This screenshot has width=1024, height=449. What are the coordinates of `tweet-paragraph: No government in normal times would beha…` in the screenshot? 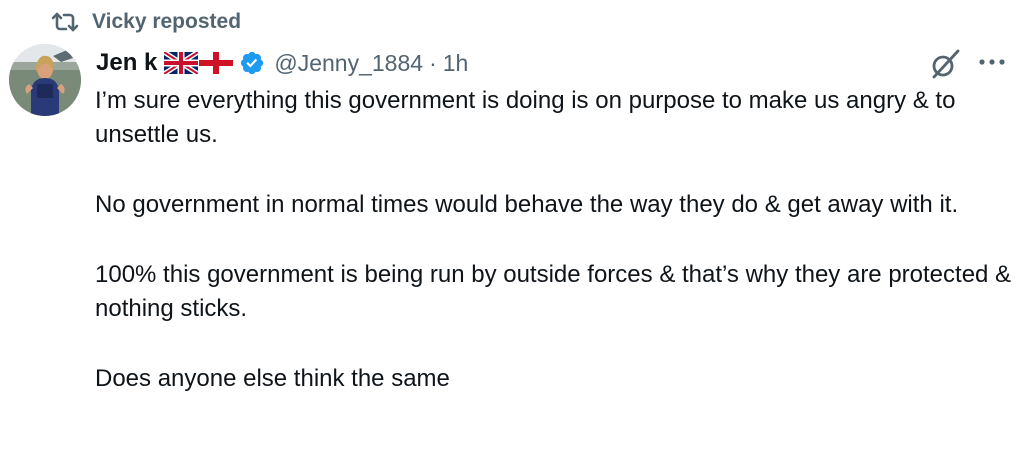 It's located at (527, 204).